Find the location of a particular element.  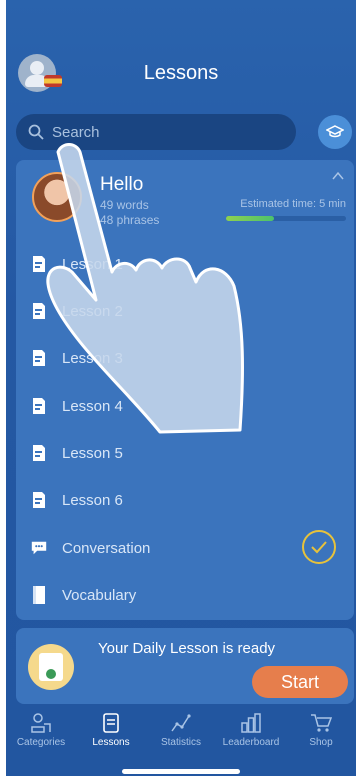

estimated-time: Estimated time: 5 min is located at coordinates (293, 204).